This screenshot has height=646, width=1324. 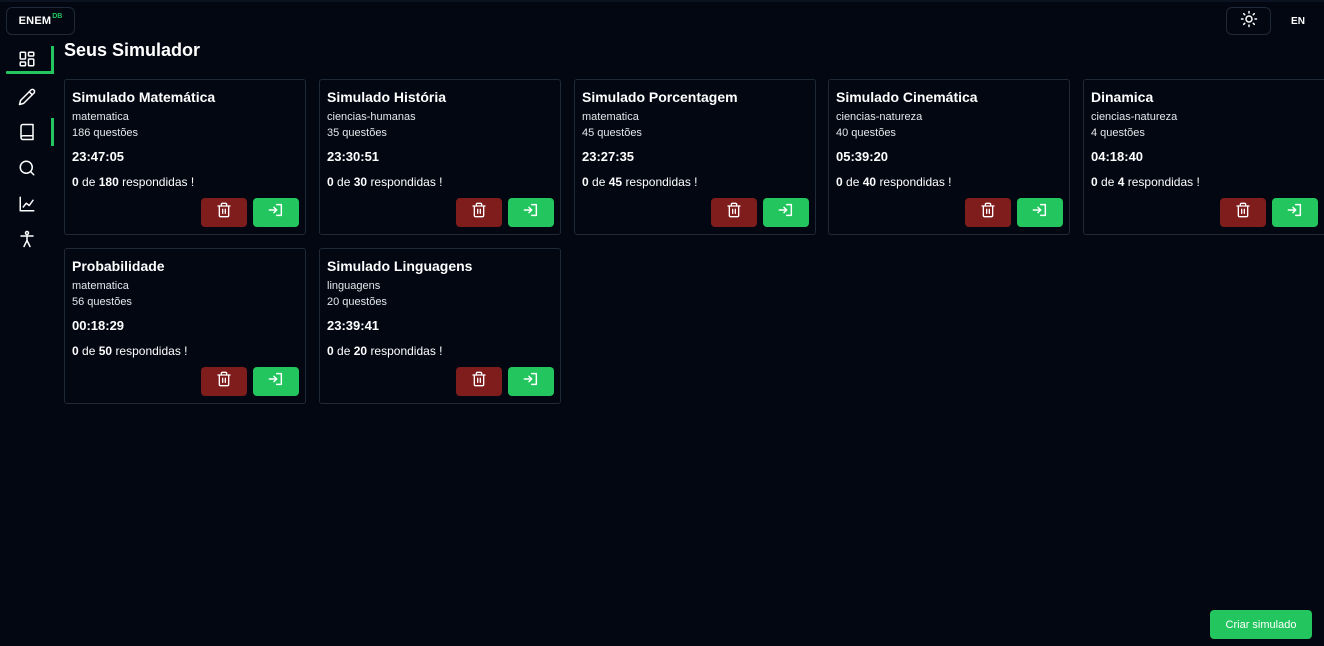 I want to click on card-timer: 23:30:51, so click(x=353, y=156).